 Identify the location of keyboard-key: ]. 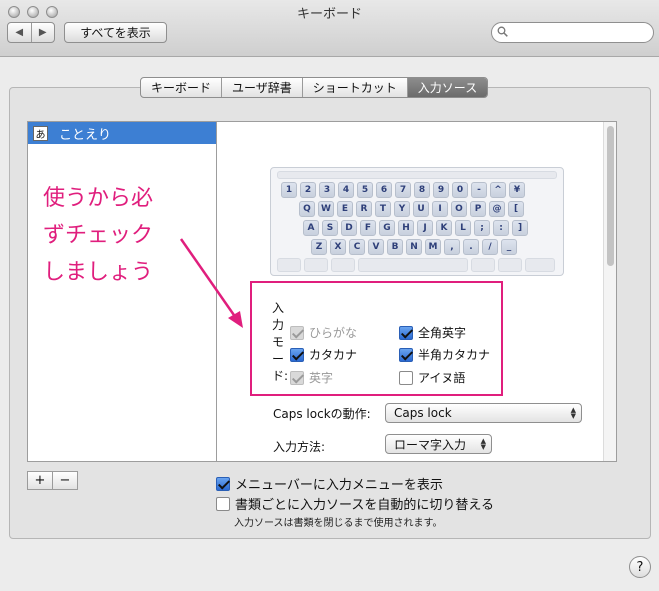
(520, 228).